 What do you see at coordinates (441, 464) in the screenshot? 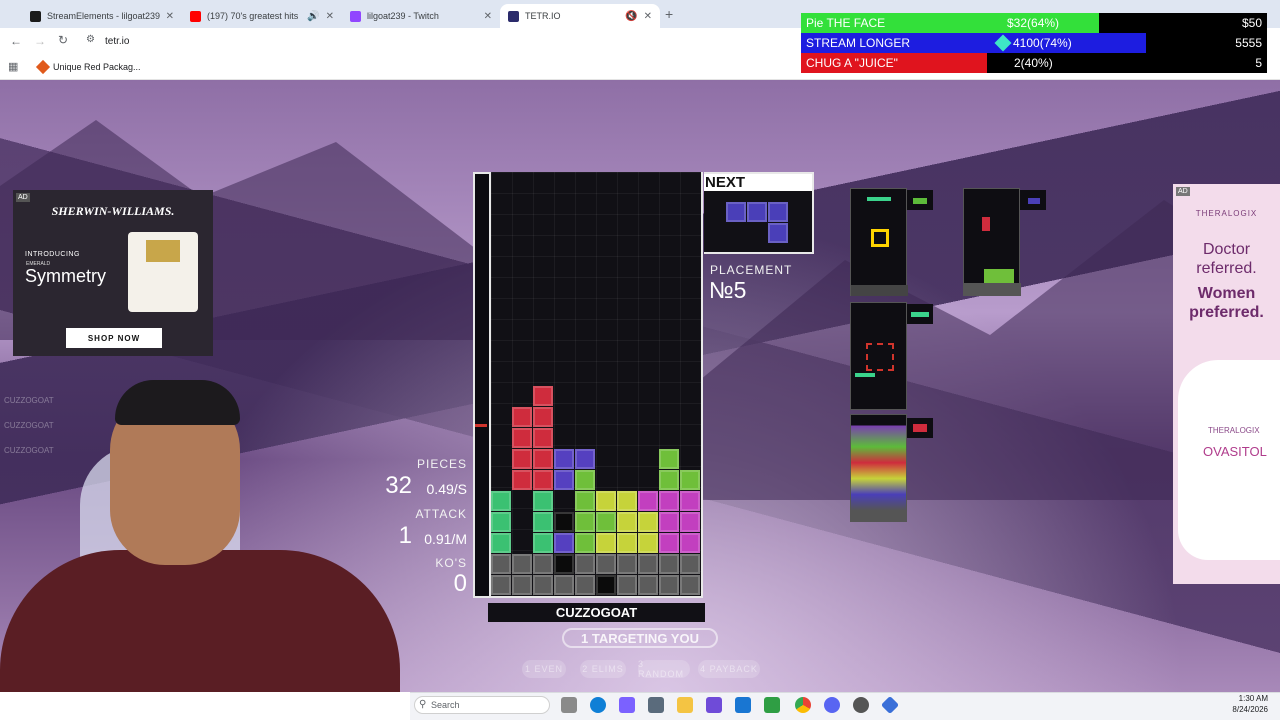
I see `pieces-label: PIECES` at bounding box center [441, 464].